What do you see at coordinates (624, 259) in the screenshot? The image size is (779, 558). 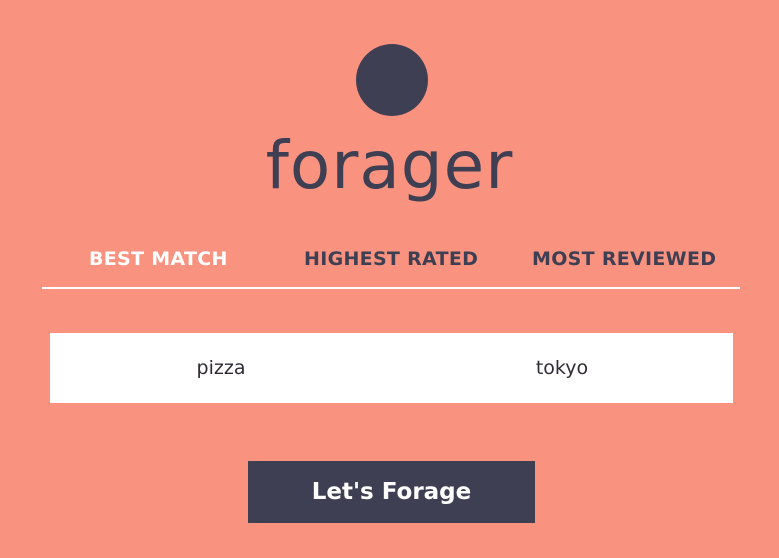 I see `tab-most-reviewed: MOST REVIEWED` at bounding box center [624, 259].